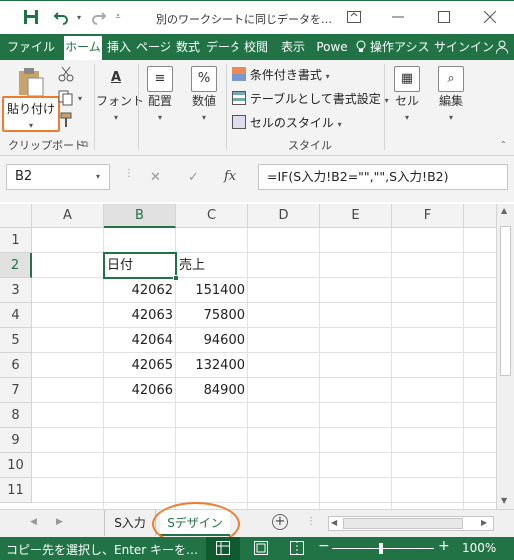 This screenshot has width=514, height=560. What do you see at coordinates (140, 290) in the screenshot?
I see `cell-b3: 42062` at bounding box center [140, 290].